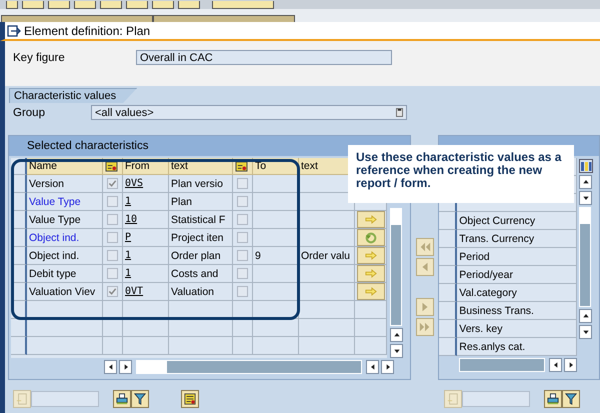 This screenshot has height=413, width=600. Describe the element at coordinates (517, 311) in the screenshot. I see `list-item: Business Trans.` at that location.